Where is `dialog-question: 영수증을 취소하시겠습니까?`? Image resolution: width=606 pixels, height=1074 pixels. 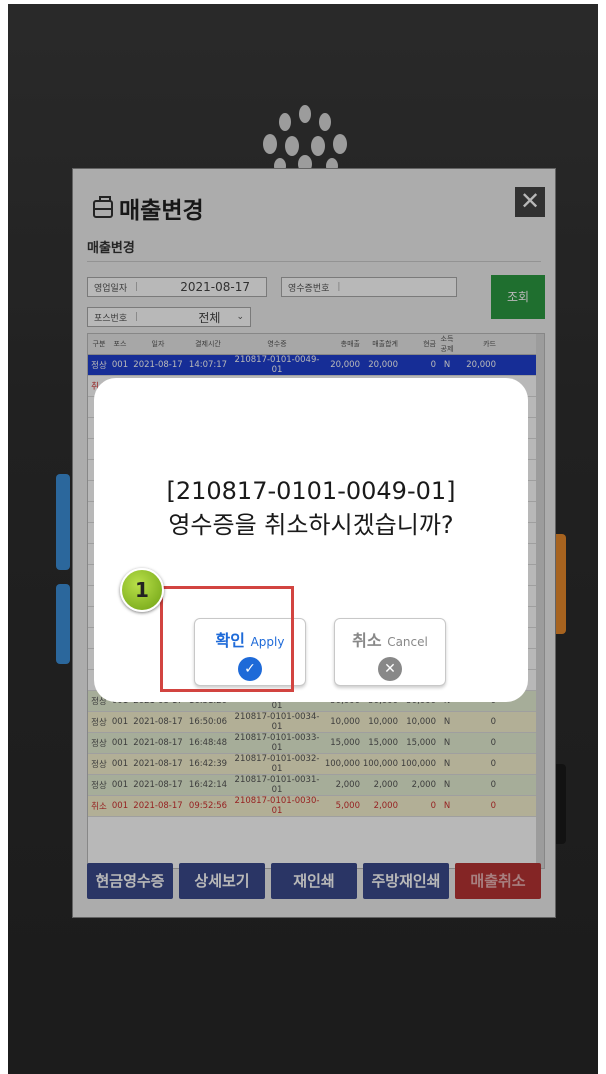 dialog-question: 영수증을 취소하시겠습니까? is located at coordinates (311, 525).